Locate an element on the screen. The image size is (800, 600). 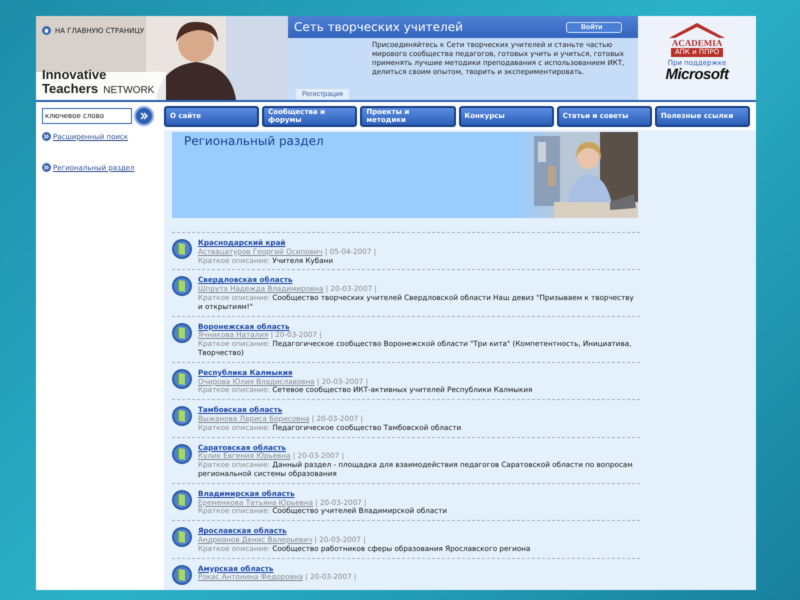
logo-text: Innovative is located at coordinates (75, 74).